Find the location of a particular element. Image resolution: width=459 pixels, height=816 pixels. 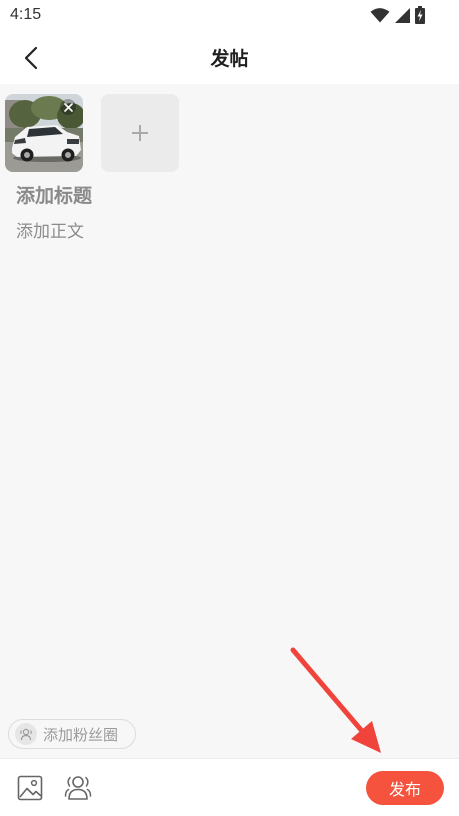

header: 发帖 is located at coordinates (229, 58).